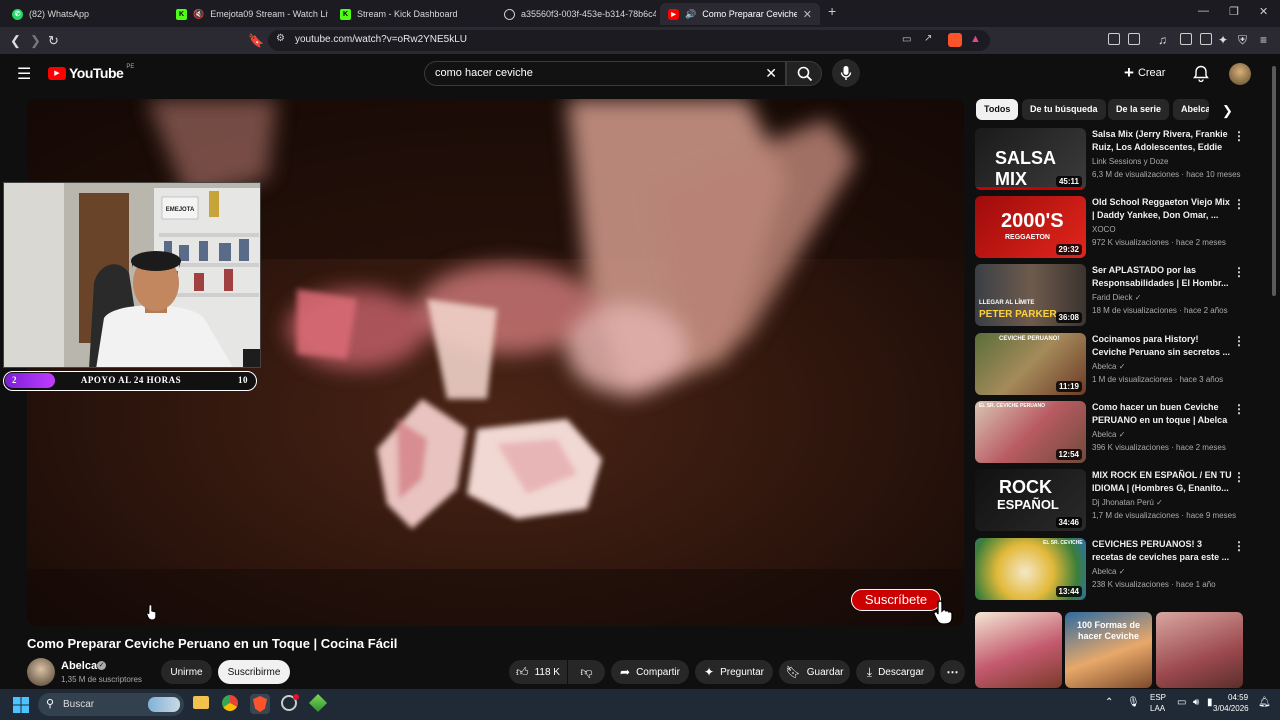 This screenshot has height=720, width=1280. Describe the element at coordinates (230, 703) in the screenshot. I see `chrome-icon` at that location.